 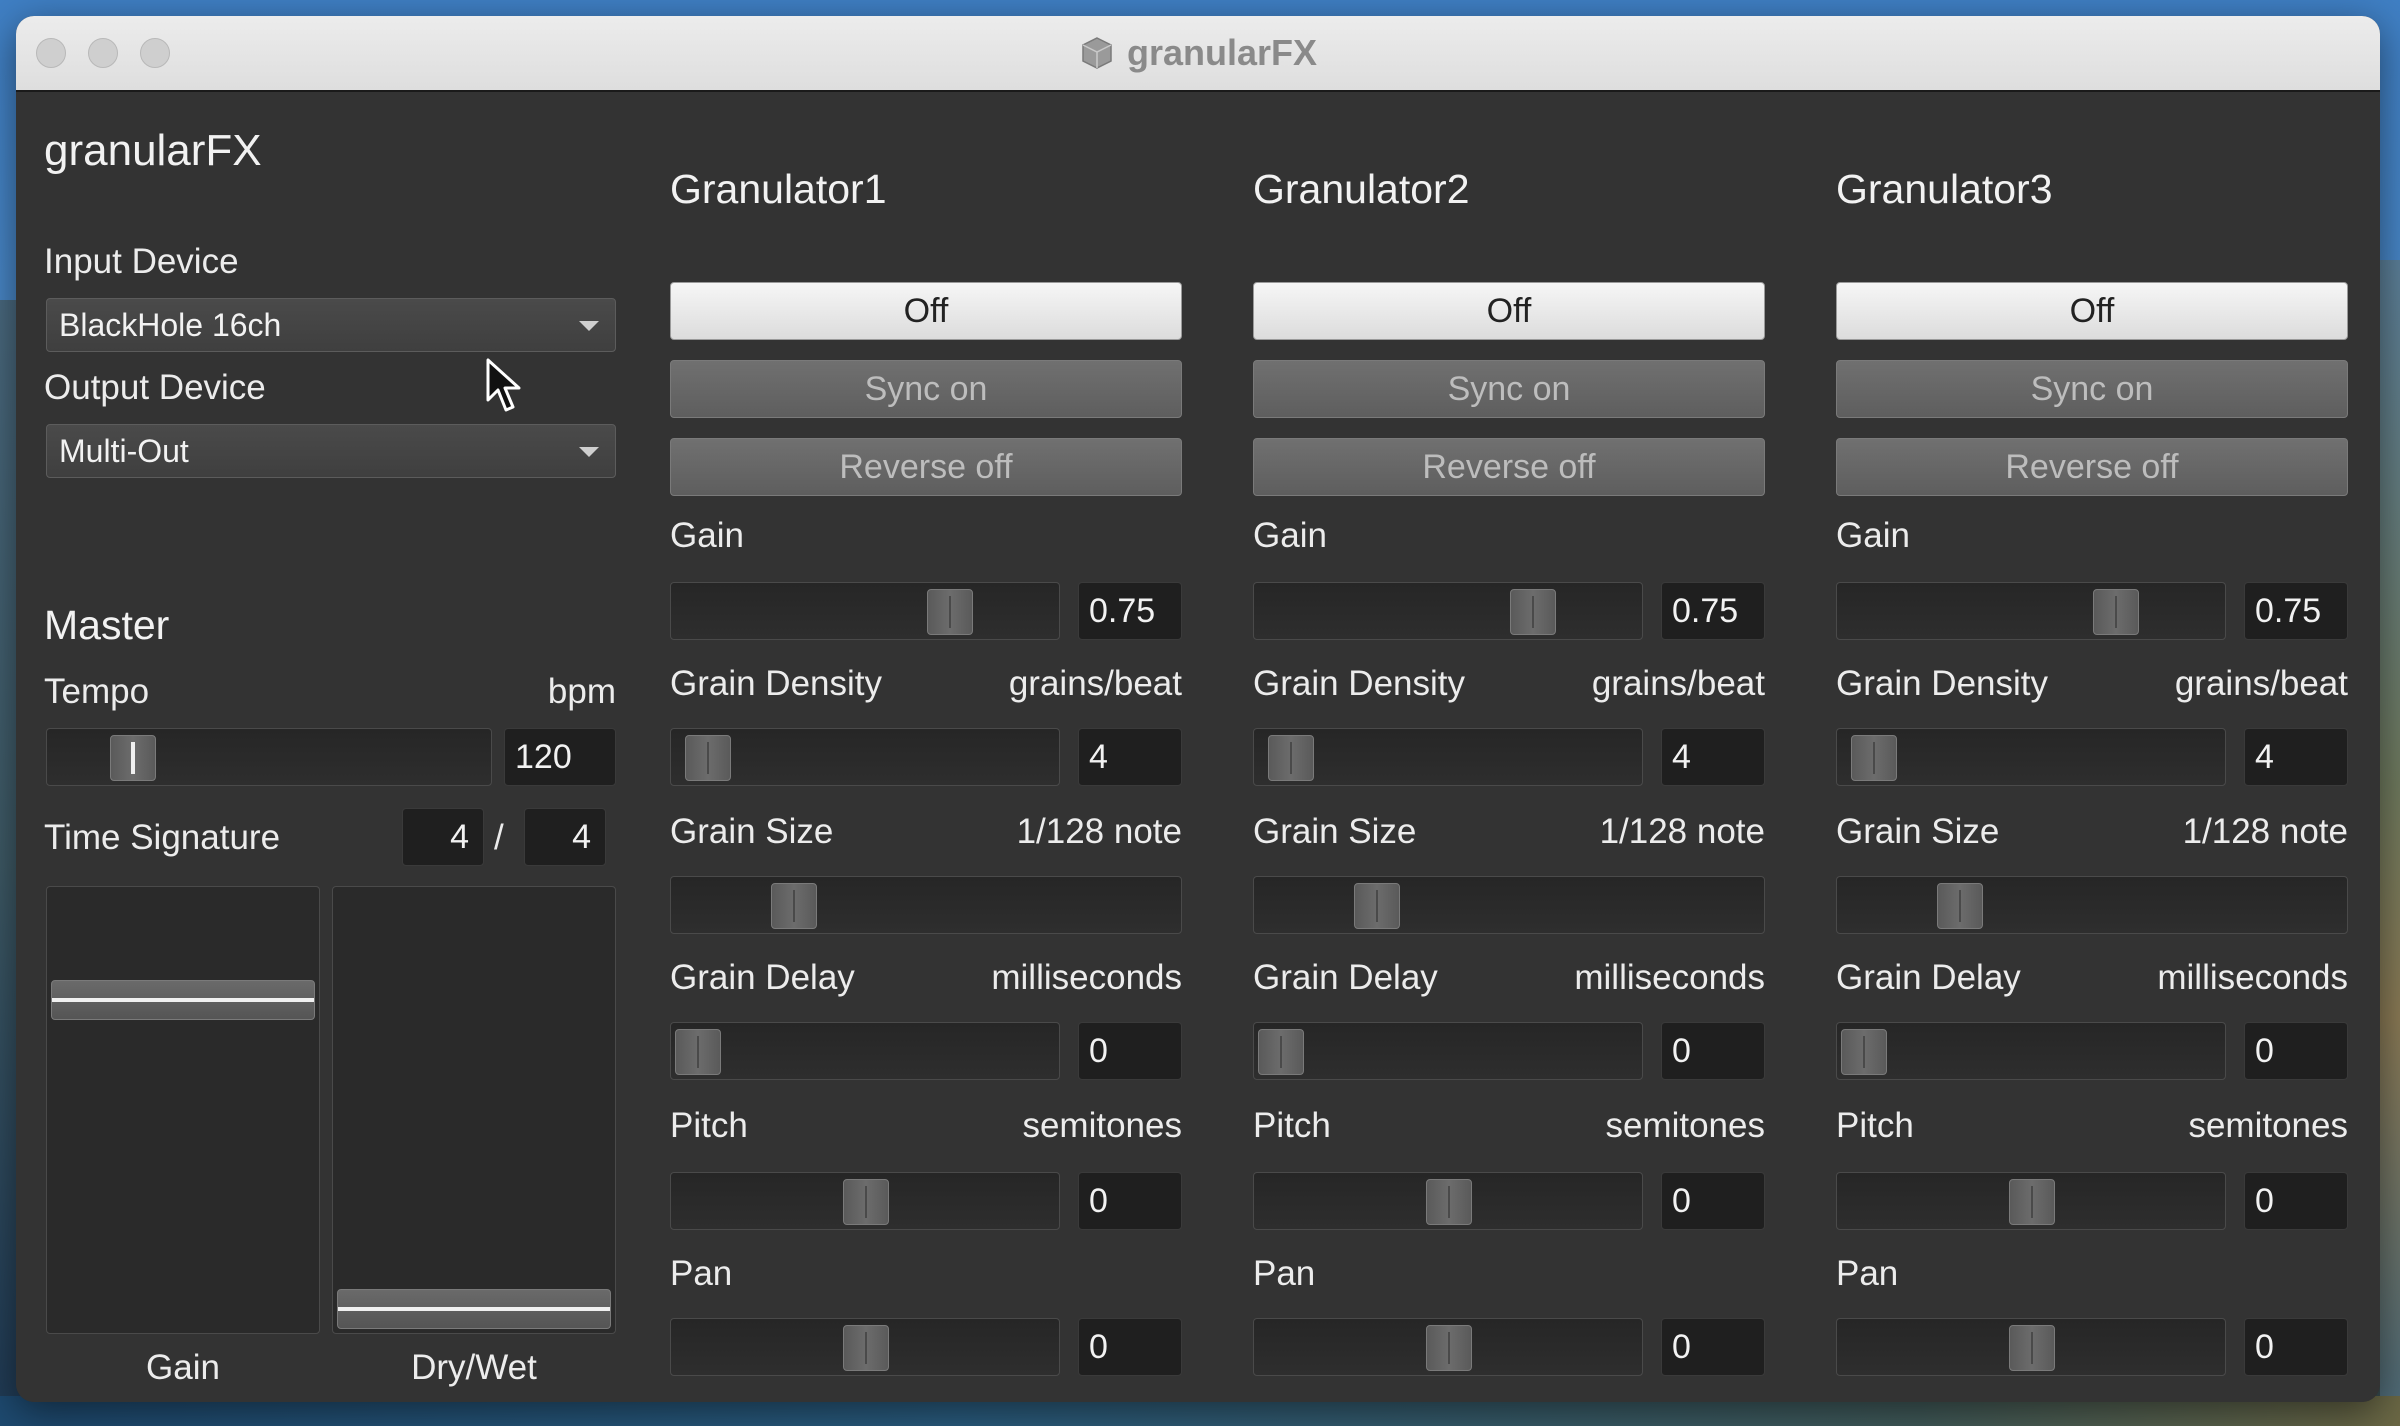 I want to click on cube-app-icon, so click(x=1097, y=53).